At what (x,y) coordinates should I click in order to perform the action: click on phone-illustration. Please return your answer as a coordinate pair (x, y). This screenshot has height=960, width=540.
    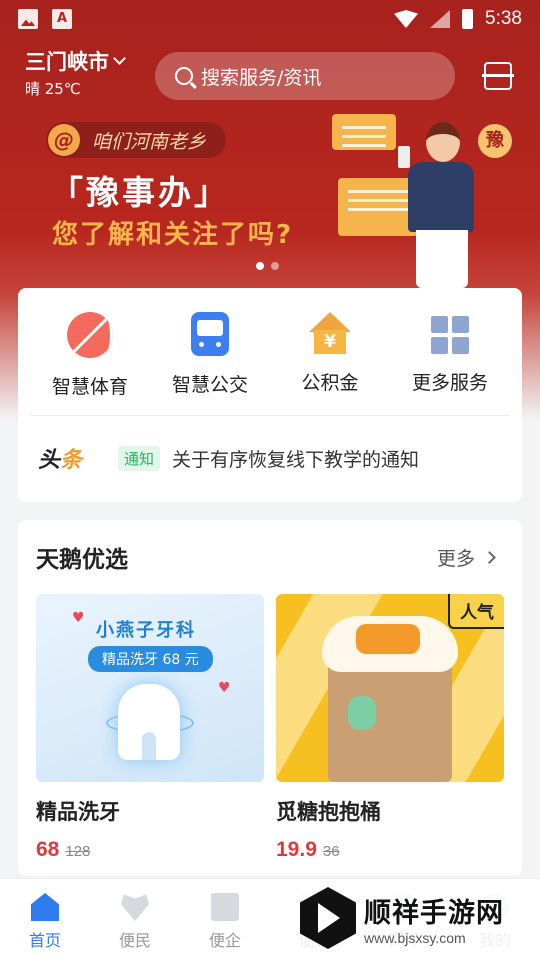
    Looking at the image, I should click on (404, 157).